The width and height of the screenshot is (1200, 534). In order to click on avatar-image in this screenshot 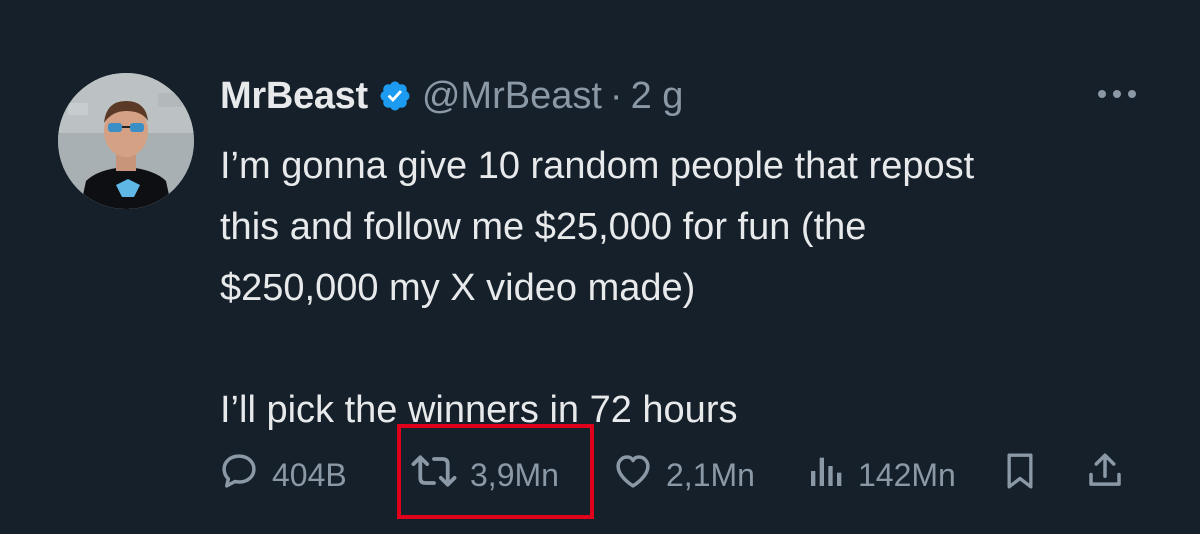, I will do `click(126, 141)`.